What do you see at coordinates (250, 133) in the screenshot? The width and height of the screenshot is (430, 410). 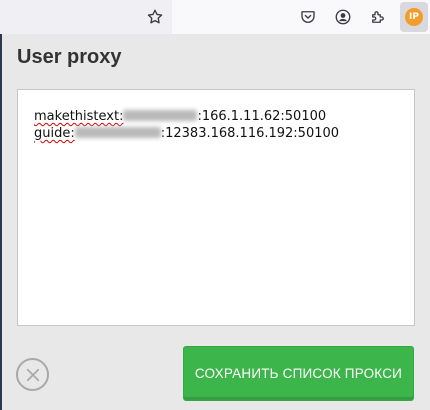 I see `proxy-line-suffix: :12383.168.116.192:50100` at bounding box center [250, 133].